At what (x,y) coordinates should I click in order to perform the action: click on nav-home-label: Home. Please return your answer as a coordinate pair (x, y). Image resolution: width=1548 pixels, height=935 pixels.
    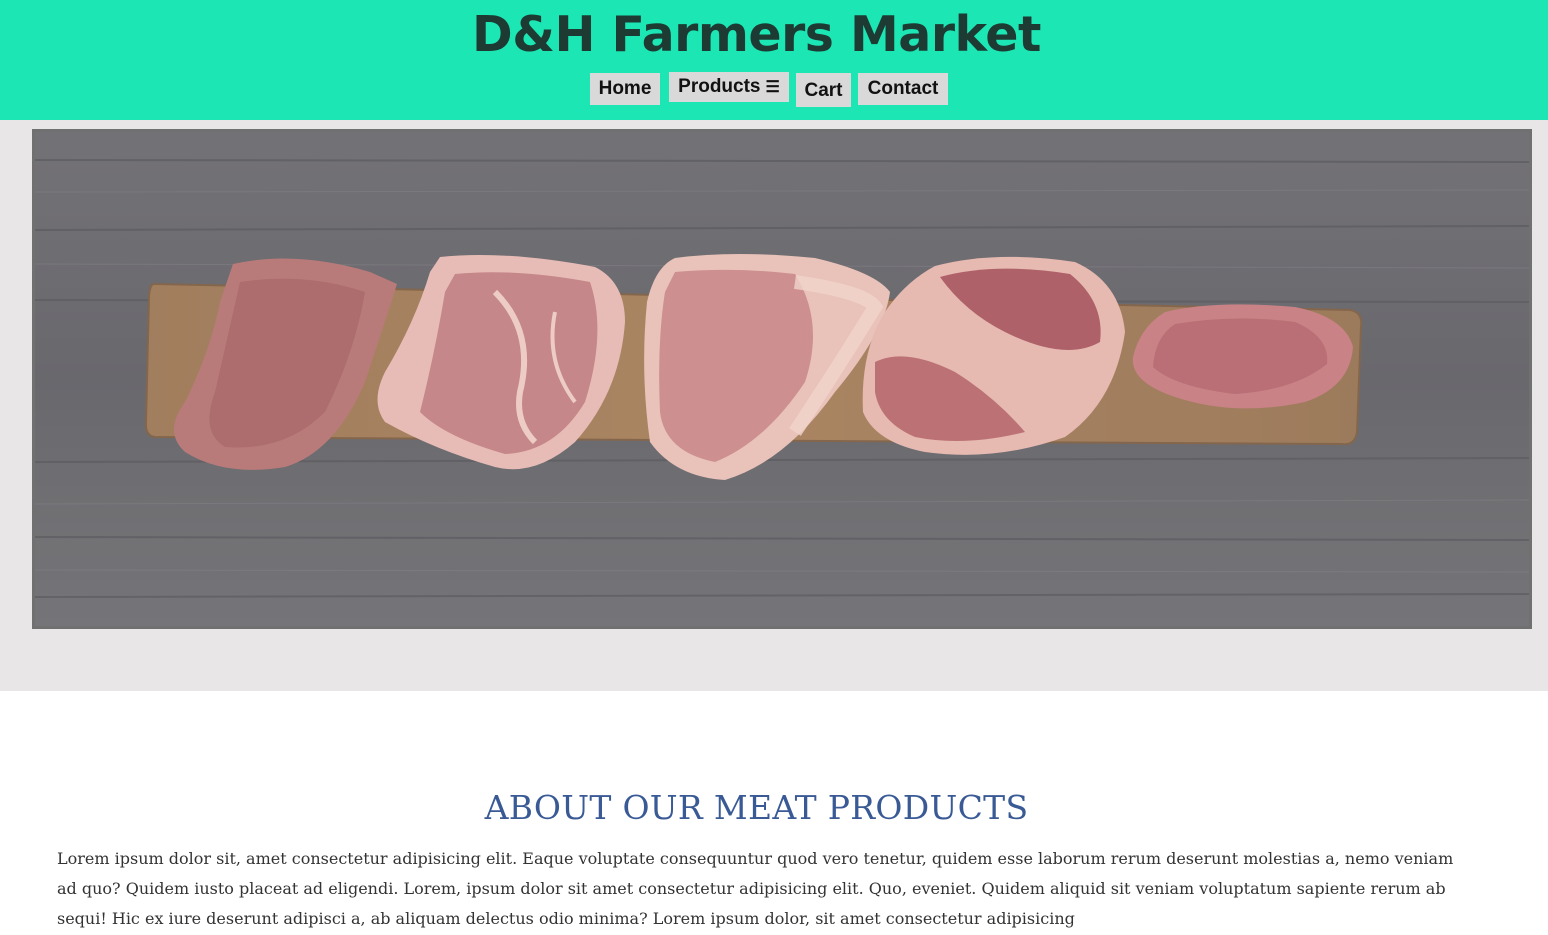
    Looking at the image, I should click on (625, 88).